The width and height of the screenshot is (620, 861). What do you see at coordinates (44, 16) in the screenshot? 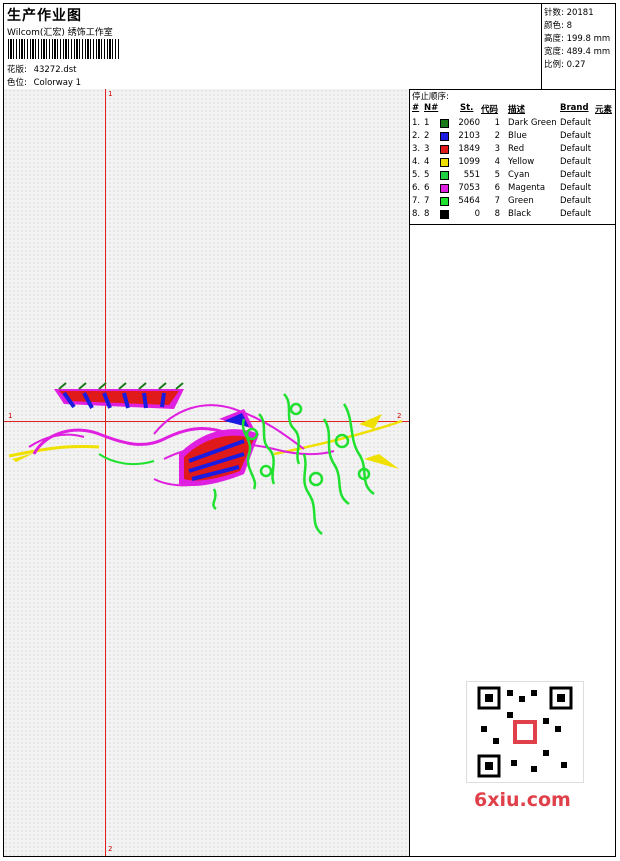
I see `page-title: 生产作业图` at bounding box center [44, 16].